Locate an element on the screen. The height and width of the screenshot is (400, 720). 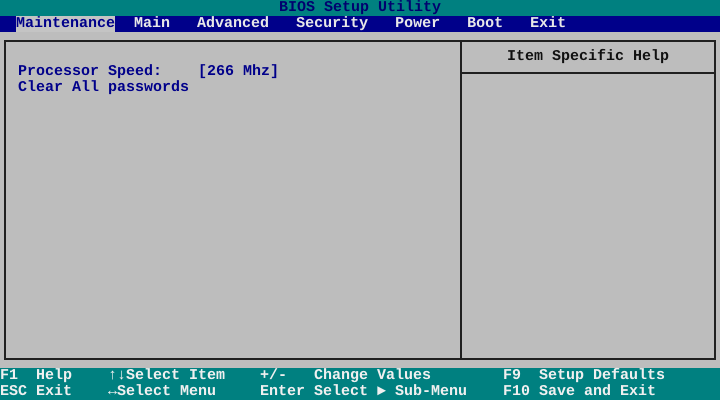
menu-tab: Advanced is located at coordinates (233, 24).